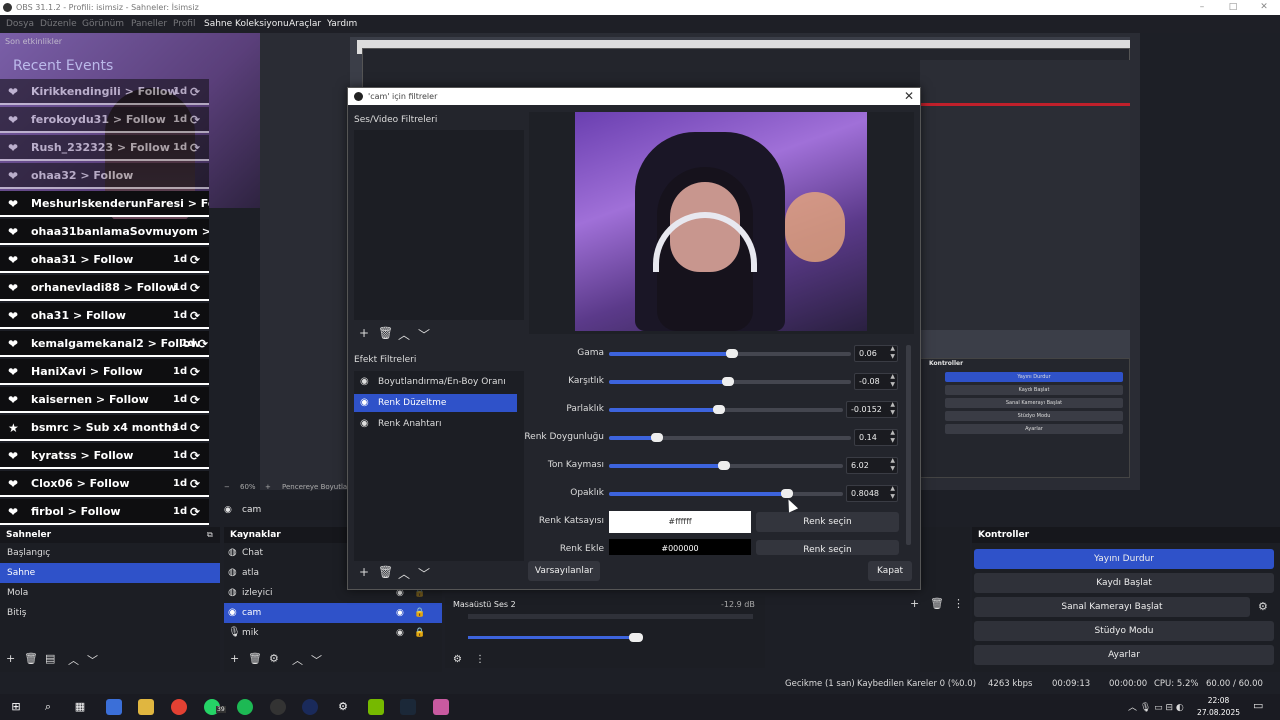 This screenshot has height=720, width=1280. What do you see at coordinates (268, 487) in the screenshot?
I see `zoom-in-icon: +` at bounding box center [268, 487].